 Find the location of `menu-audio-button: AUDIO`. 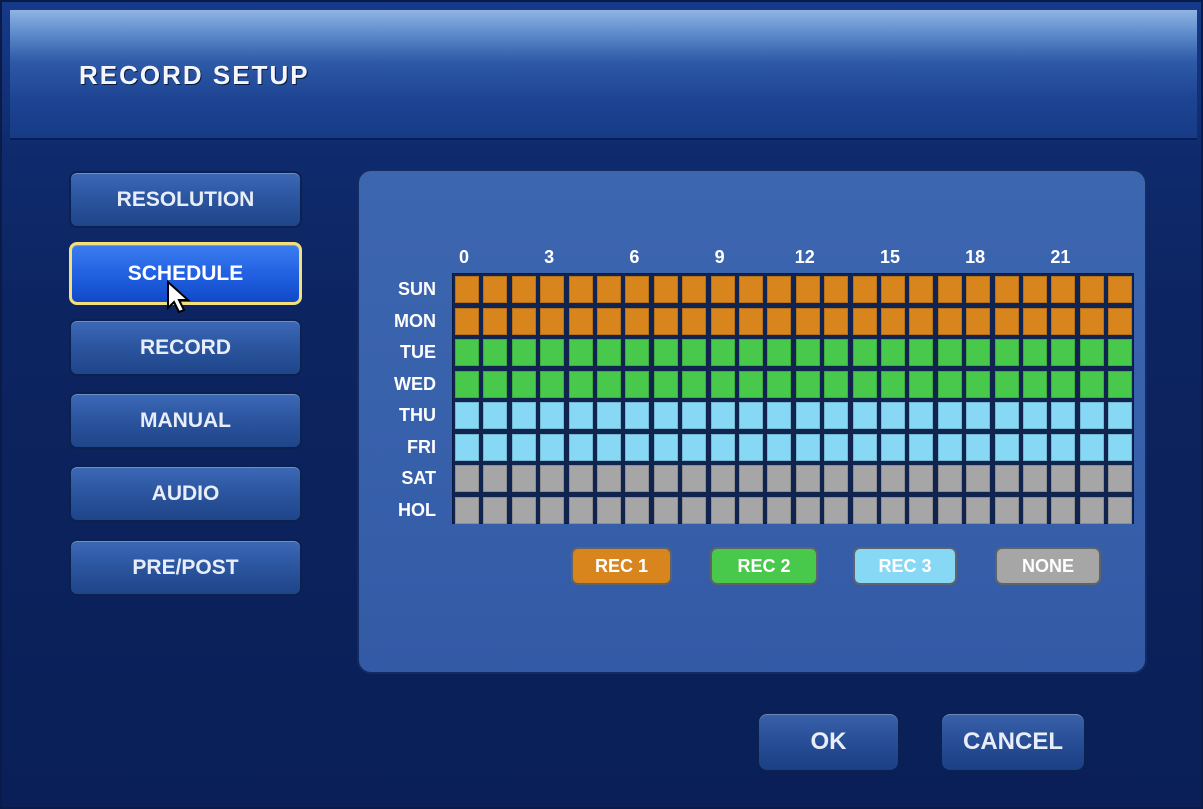

menu-audio-button: AUDIO is located at coordinates (185, 493).